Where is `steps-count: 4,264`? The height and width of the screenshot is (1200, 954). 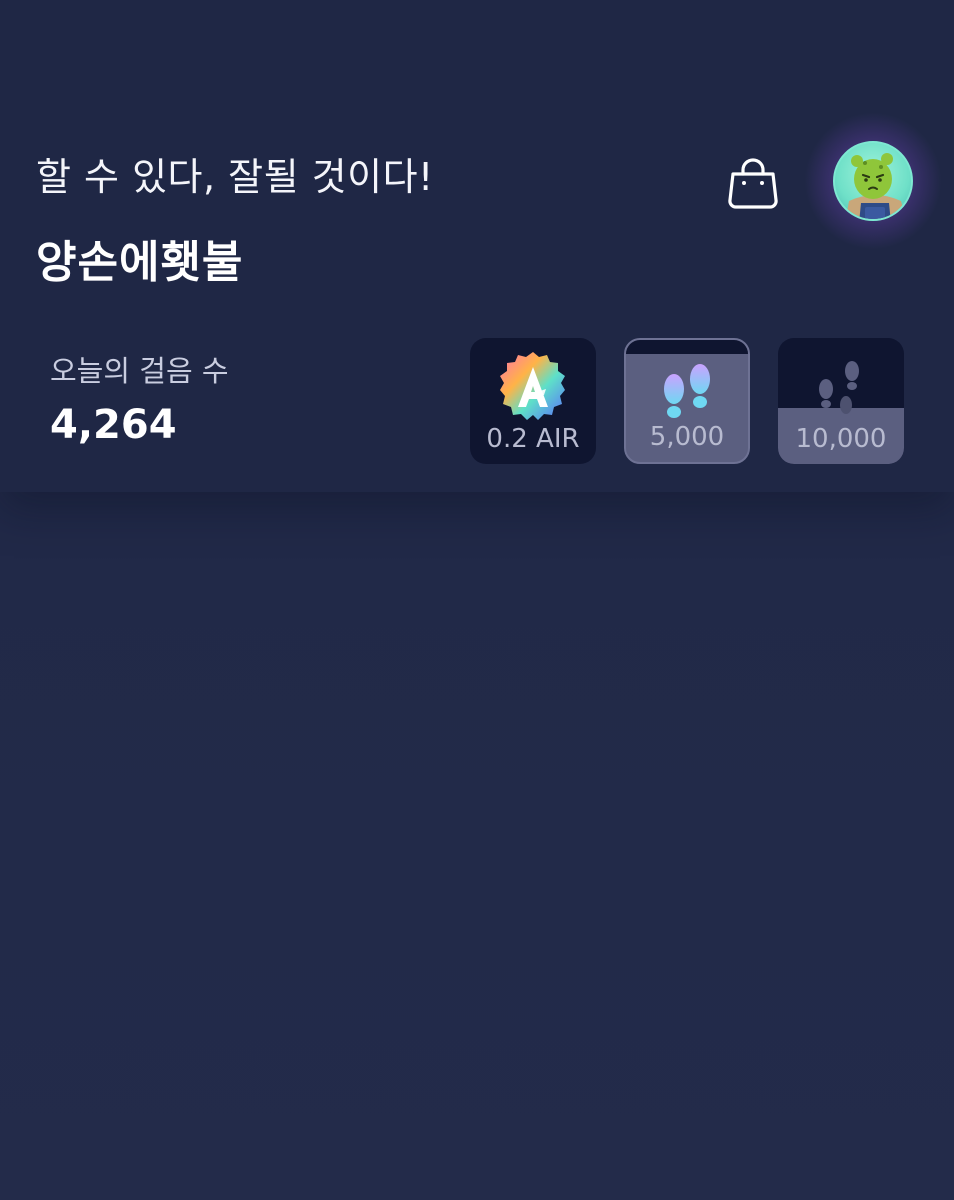
steps-count: 4,264 is located at coordinates (113, 425).